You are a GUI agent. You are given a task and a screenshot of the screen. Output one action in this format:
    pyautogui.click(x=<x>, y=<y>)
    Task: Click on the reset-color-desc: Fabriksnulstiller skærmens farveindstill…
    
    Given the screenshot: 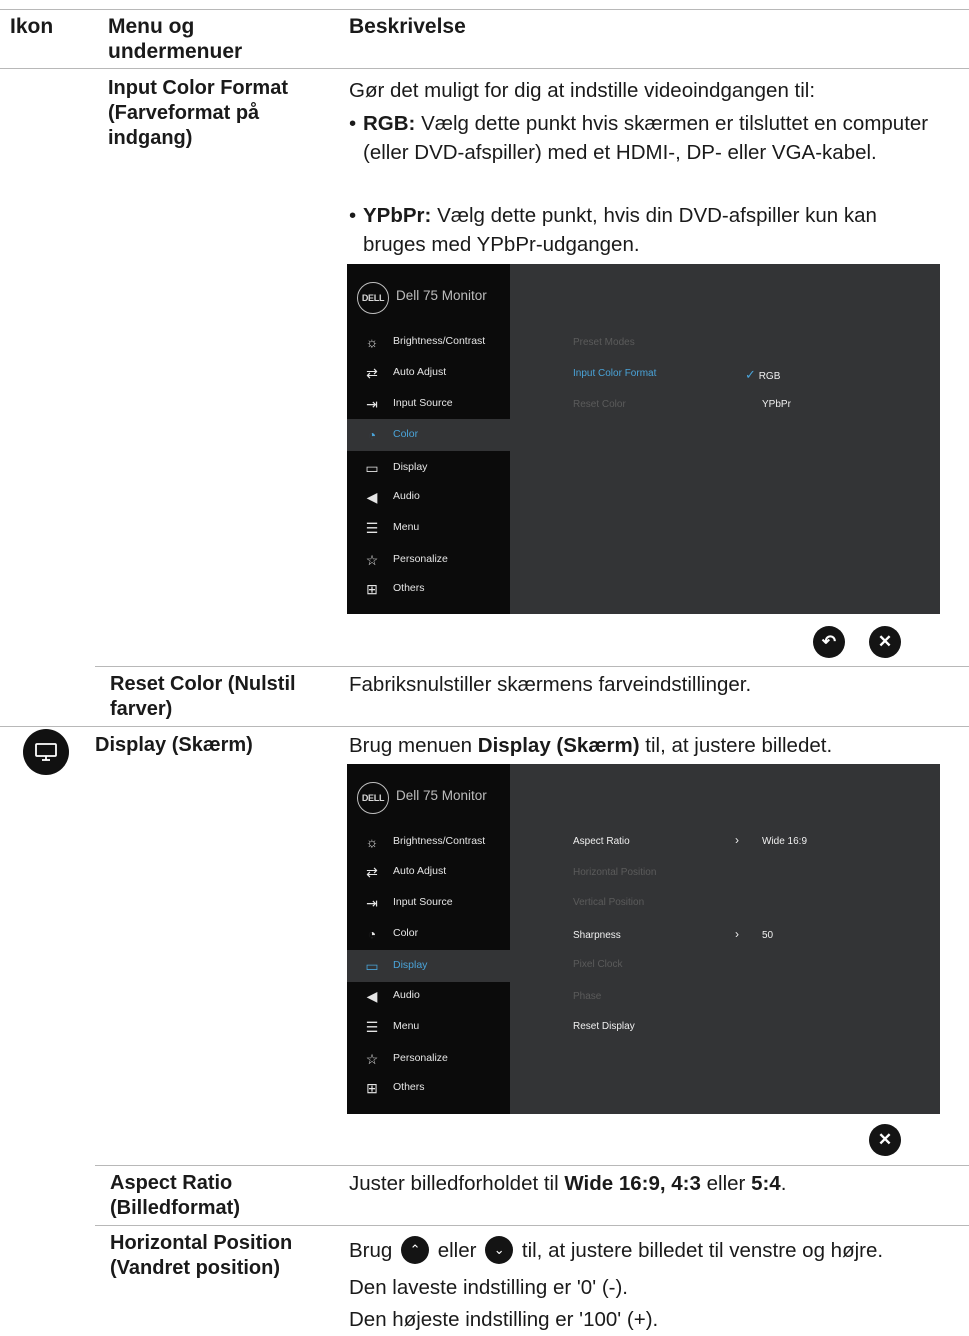 What is the action you would take?
    pyautogui.click(x=550, y=684)
    